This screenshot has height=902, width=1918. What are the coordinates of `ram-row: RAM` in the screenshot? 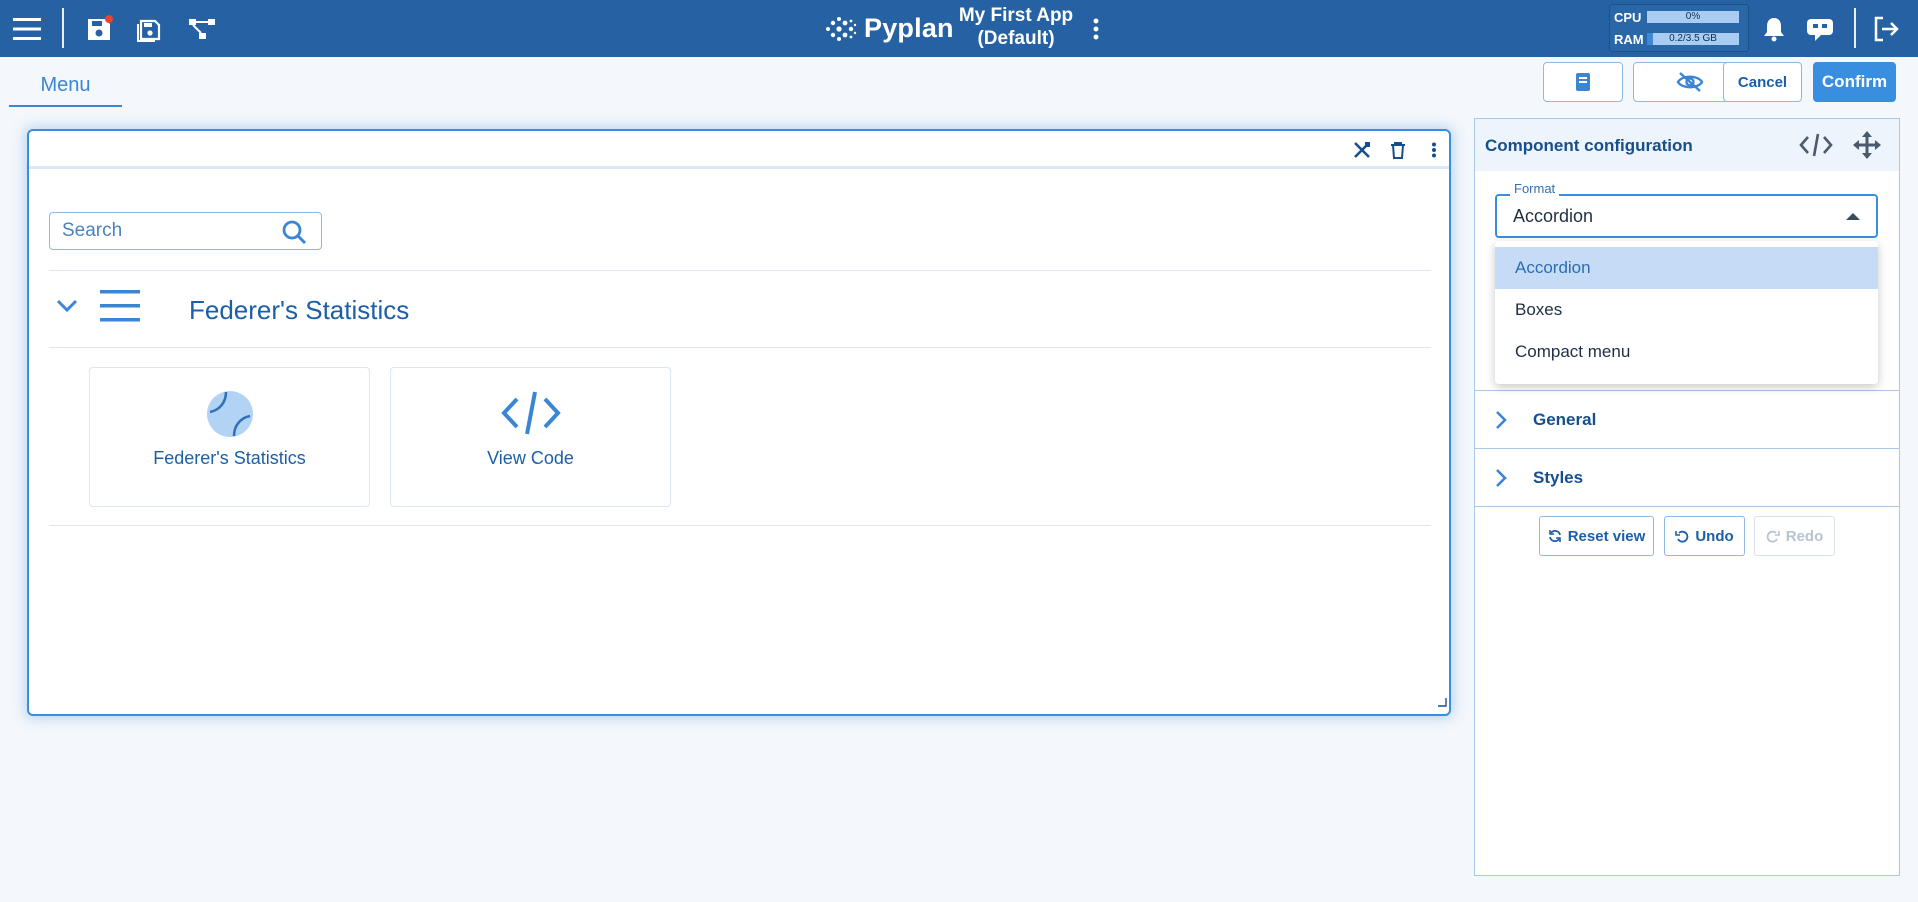 It's located at (1629, 39).